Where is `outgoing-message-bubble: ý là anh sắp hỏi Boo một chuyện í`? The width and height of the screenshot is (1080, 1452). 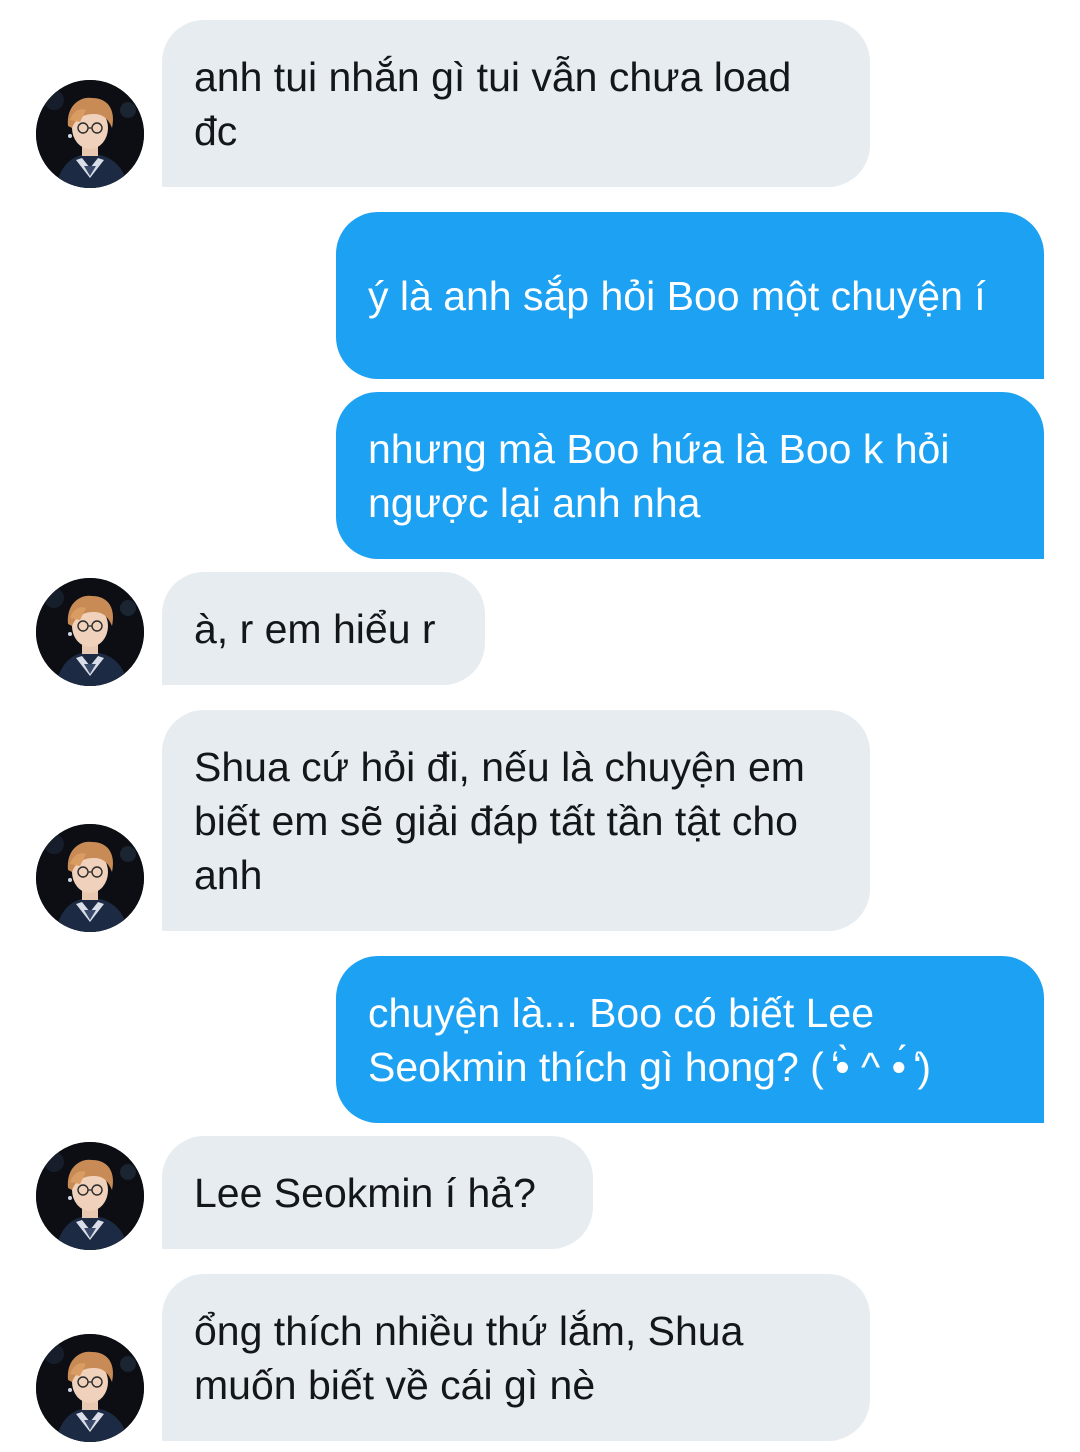 outgoing-message-bubble: ý là anh sắp hỏi Boo một chuyện í is located at coordinates (690, 295).